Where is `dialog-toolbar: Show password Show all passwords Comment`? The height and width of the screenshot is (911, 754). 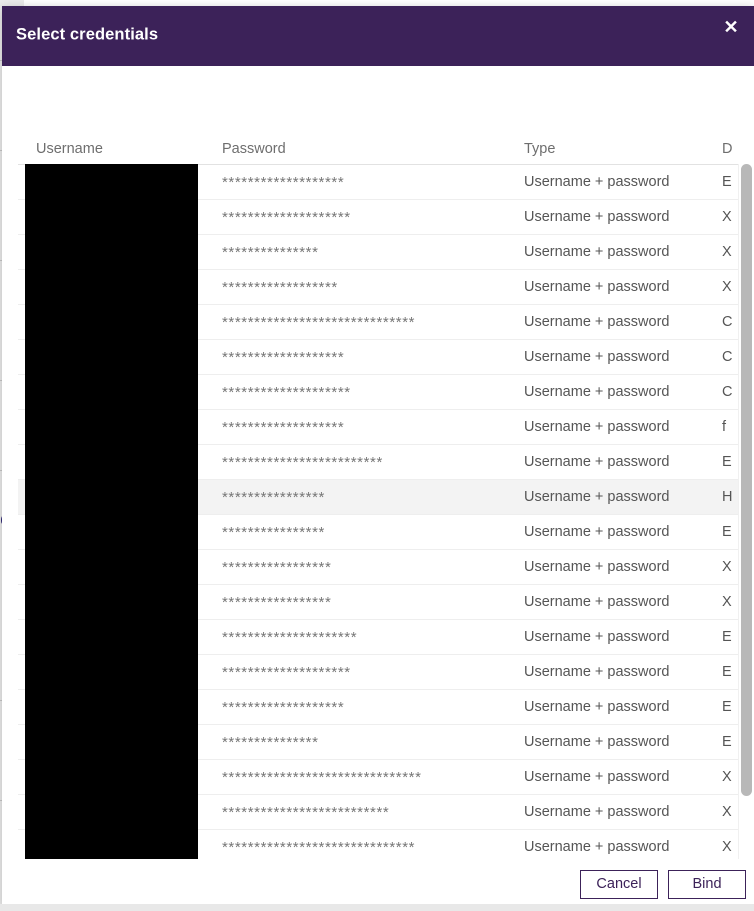
dialog-toolbar: Show password Show all passwords Comment is located at coordinates (378, 123).